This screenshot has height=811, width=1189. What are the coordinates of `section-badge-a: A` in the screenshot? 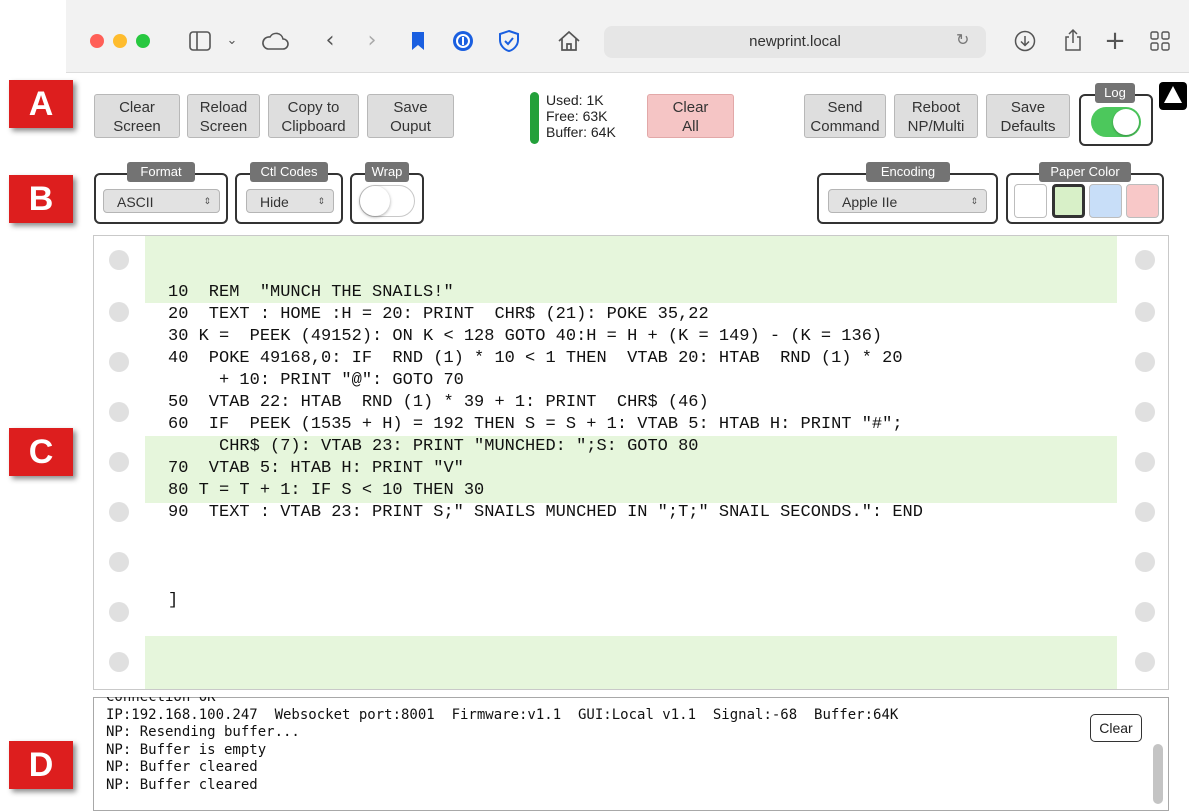 It's located at (41, 104).